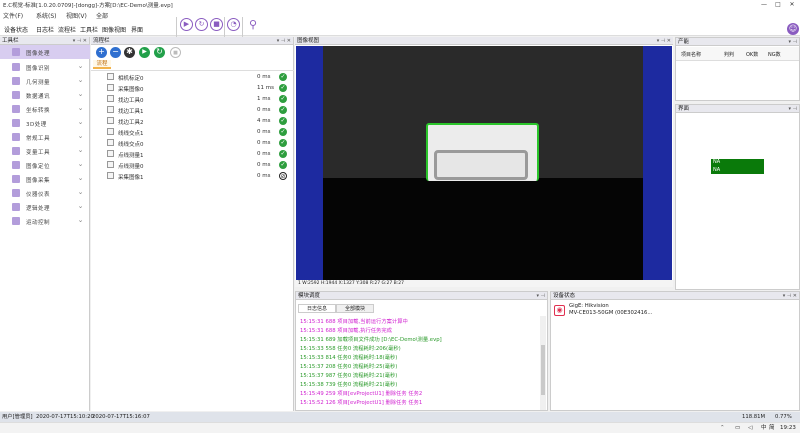 The height and width of the screenshot is (433, 800). What do you see at coordinates (543, 370) in the screenshot?
I see `log-scroll-thumb` at bounding box center [543, 370].